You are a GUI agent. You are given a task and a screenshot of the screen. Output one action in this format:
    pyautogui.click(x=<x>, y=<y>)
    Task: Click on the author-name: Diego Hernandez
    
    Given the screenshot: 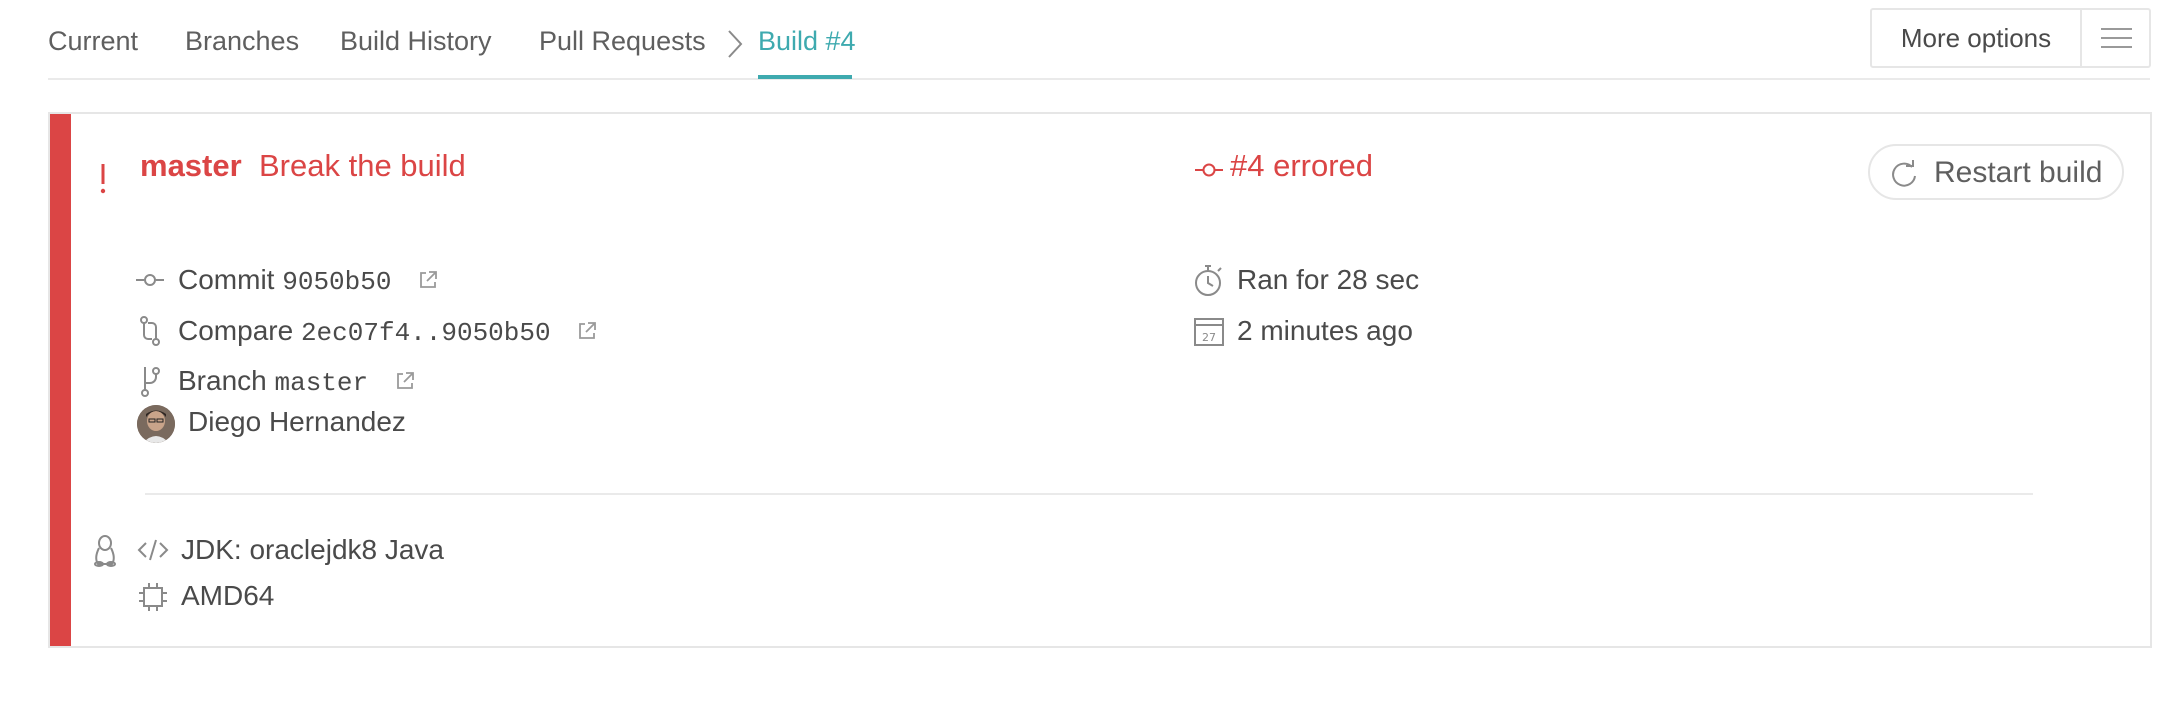 What is the action you would take?
    pyautogui.click(x=297, y=421)
    